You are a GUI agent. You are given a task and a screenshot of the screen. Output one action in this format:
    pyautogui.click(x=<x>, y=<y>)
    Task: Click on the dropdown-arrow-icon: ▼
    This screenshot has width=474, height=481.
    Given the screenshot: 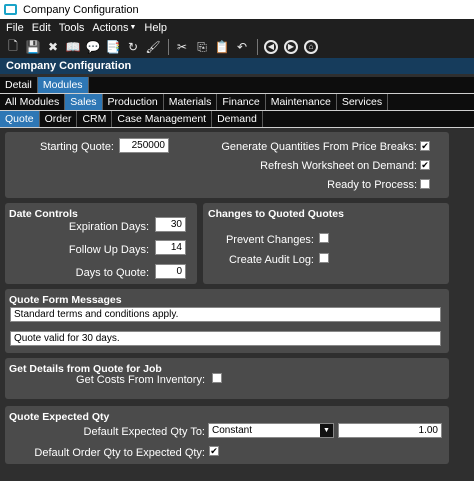 What is the action you would take?
    pyautogui.click(x=326, y=430)
    